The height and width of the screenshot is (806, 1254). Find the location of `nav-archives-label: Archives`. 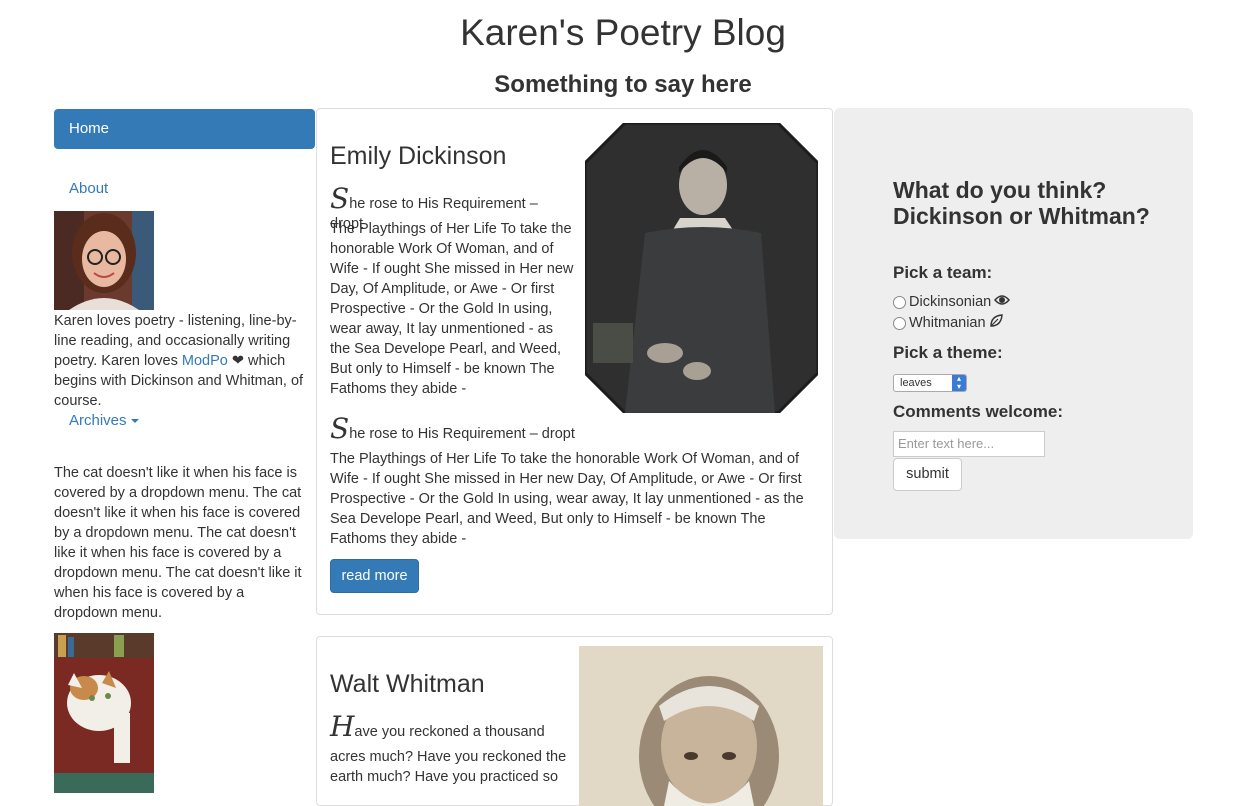

nav-archives-label: Archives is located at coordinates (98, 420).